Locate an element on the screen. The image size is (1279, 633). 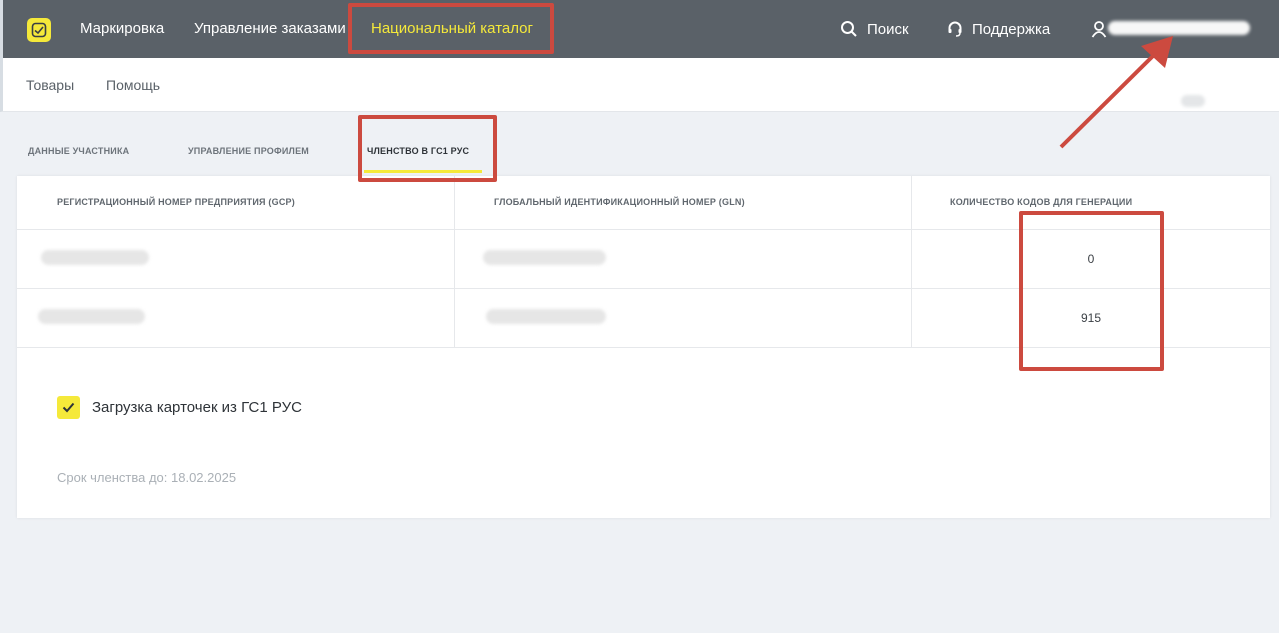
nav-marking: Маркировка is located at coordinates (122, 28).